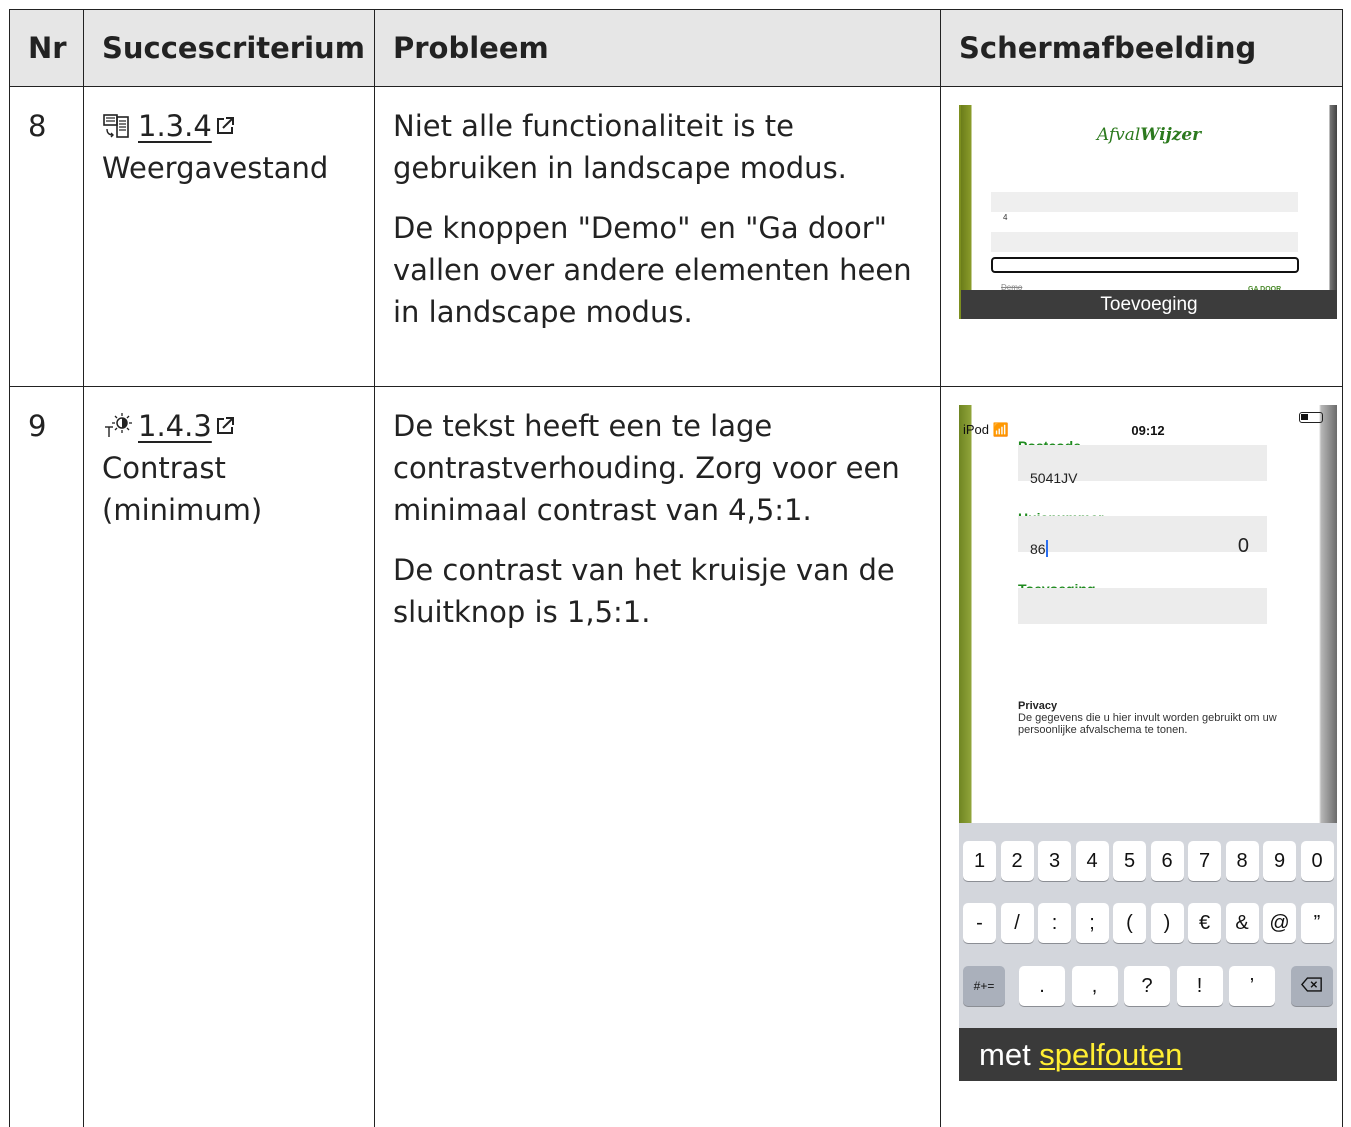 This screenshot has height=1127, width=1351. Describe the element at coordinates (1243, 546) in the screenshot. I see `close-icon: 0` at that location.